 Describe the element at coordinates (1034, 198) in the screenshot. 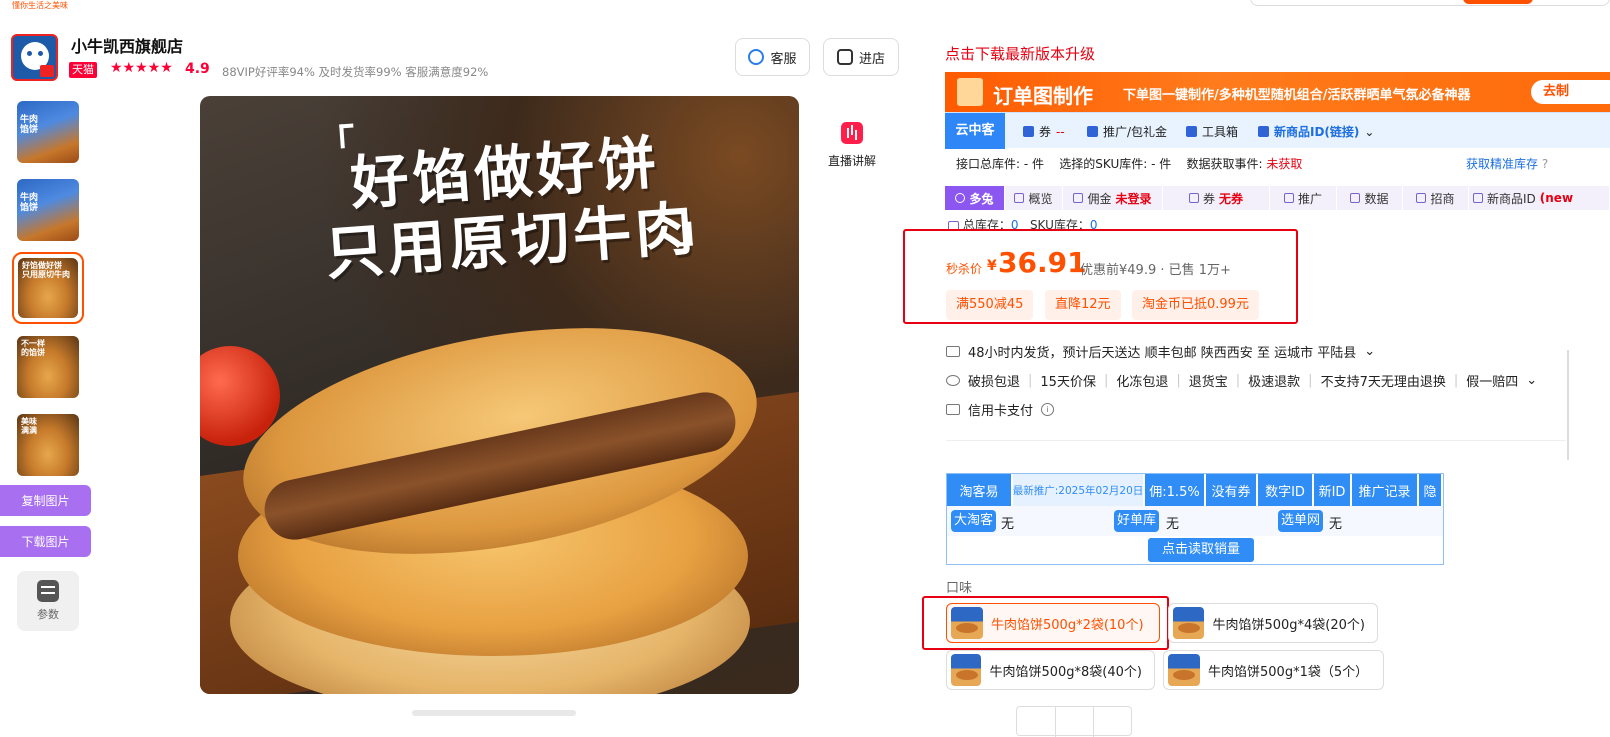

I see `toolbar-overview: 概览` at that location.